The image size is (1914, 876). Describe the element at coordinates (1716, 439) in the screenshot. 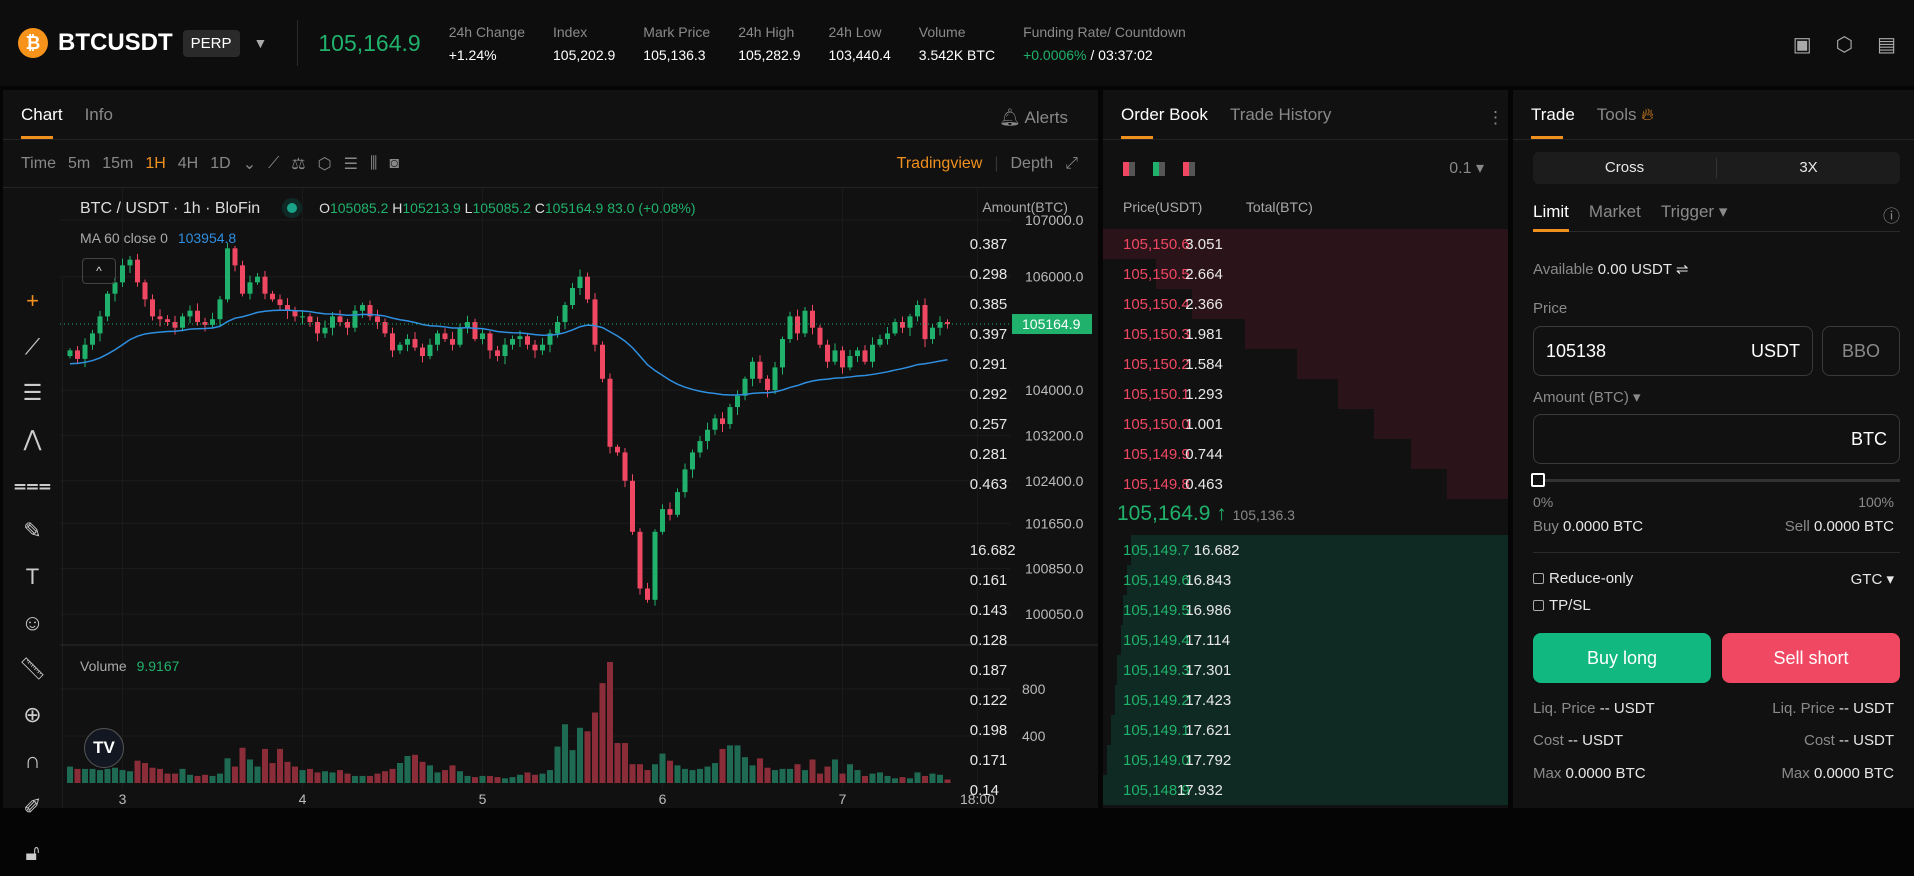

I see `amount-input: BTC` at that location.